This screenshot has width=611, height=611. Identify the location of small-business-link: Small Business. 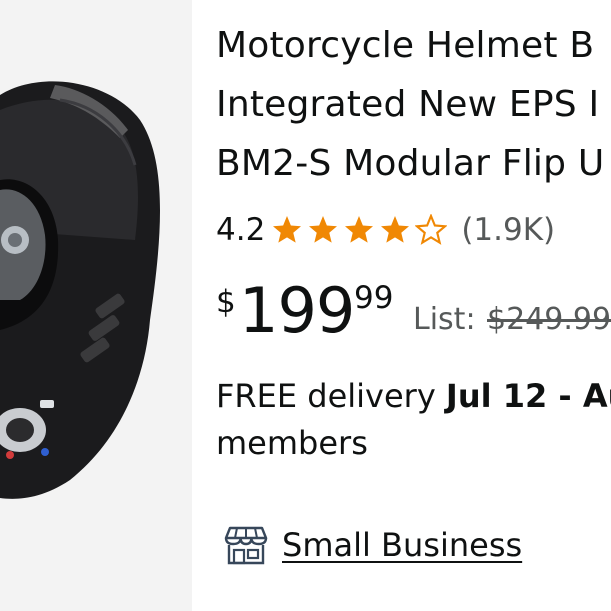
(402, 545).